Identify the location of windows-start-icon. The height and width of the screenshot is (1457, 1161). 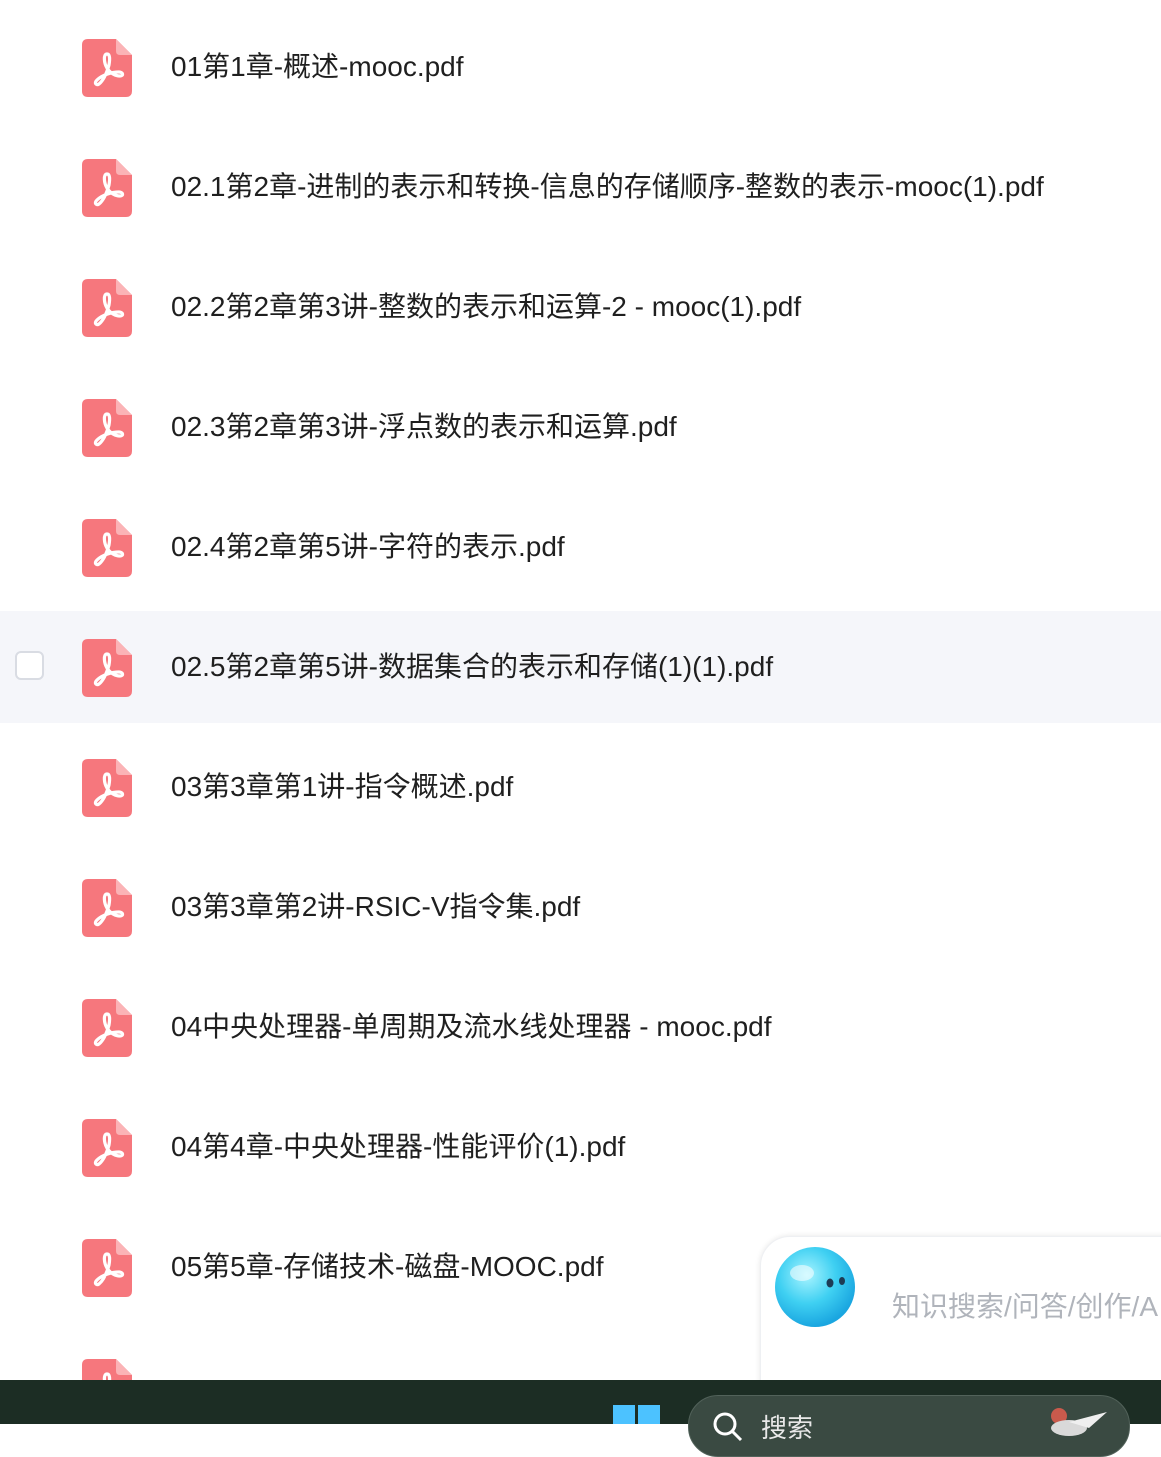
(637, 1414).